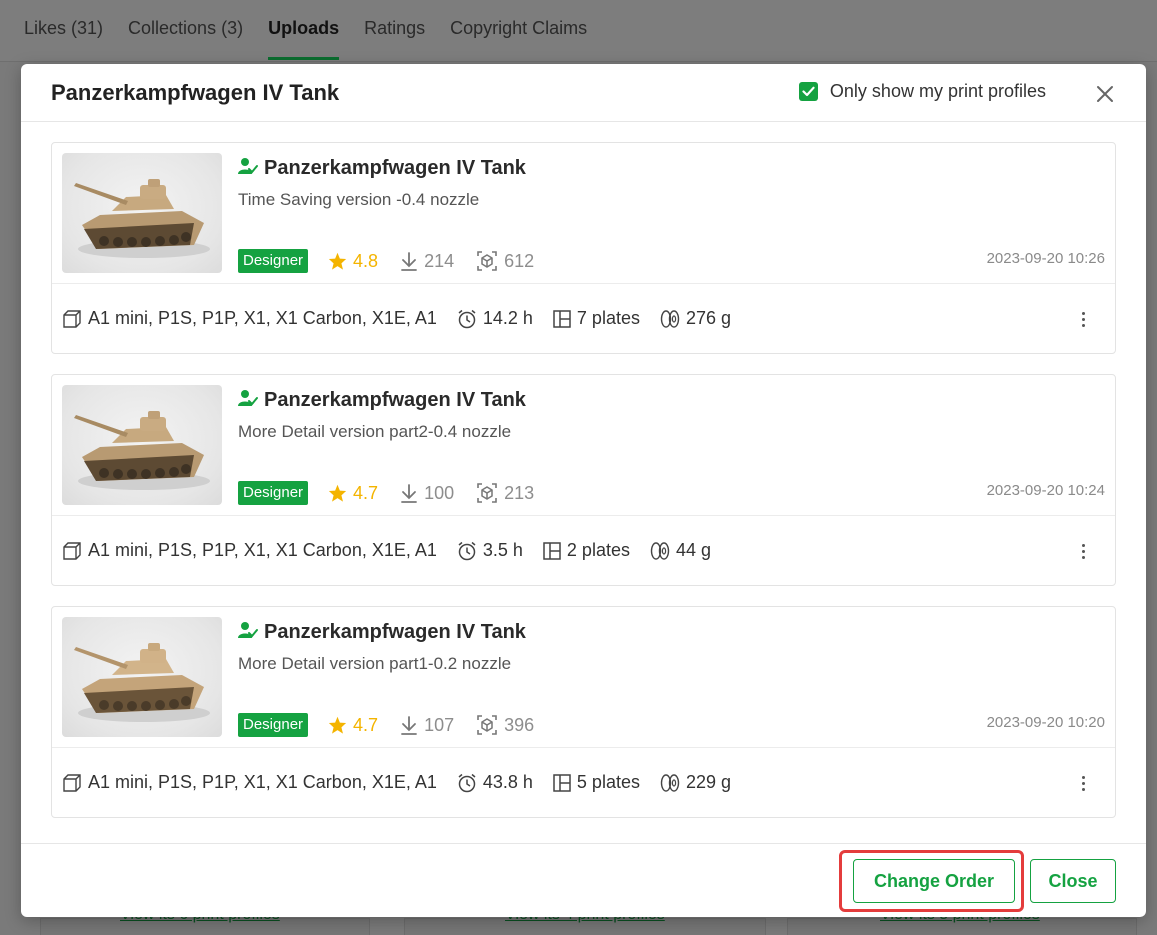  Describe the element at coordinates (304, 39) in the screenshot. I see `tab-uploads: Uploads` at that location.